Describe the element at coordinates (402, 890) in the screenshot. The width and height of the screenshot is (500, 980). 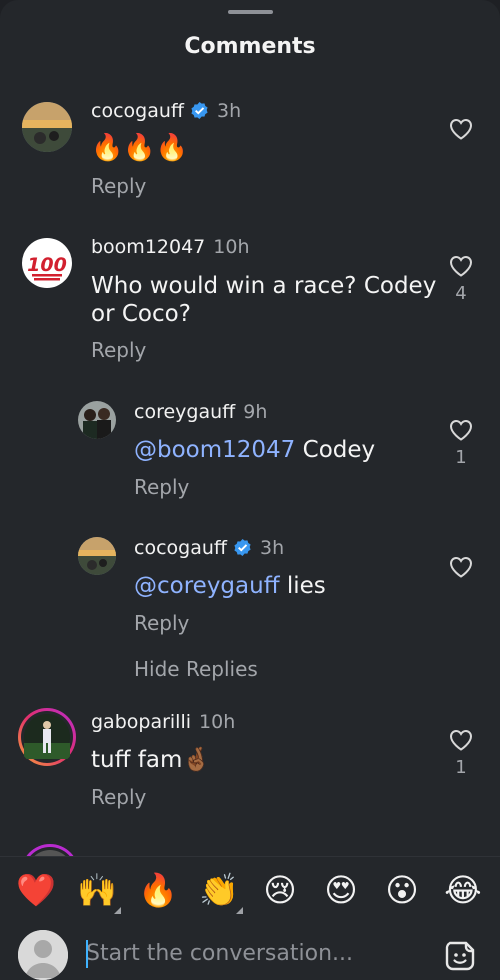
I see `emoji-surprised: 😮` at that location.